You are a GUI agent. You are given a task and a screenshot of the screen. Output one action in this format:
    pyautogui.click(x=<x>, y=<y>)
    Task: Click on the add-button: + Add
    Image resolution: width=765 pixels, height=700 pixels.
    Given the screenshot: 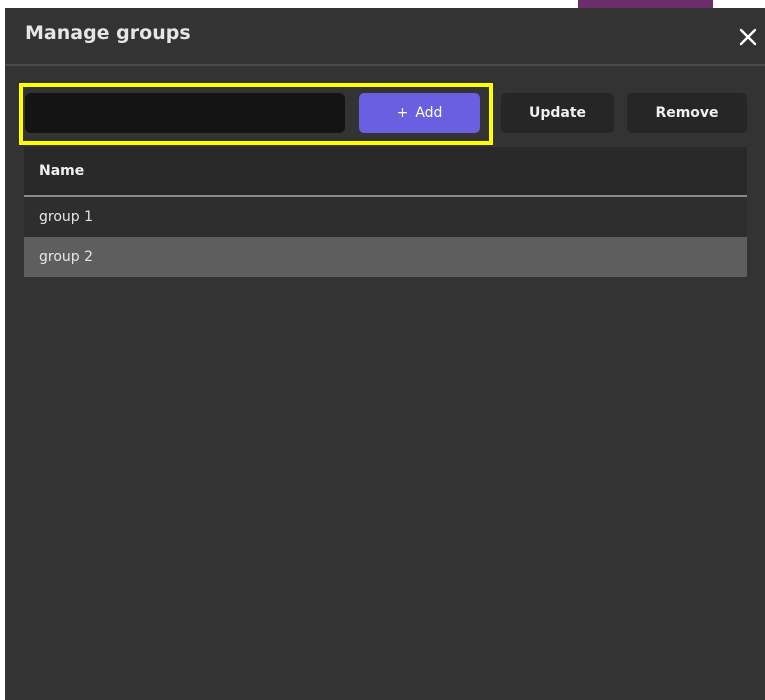 What is the action you would take?
    pyautogui.click(x=419, y=113)
    